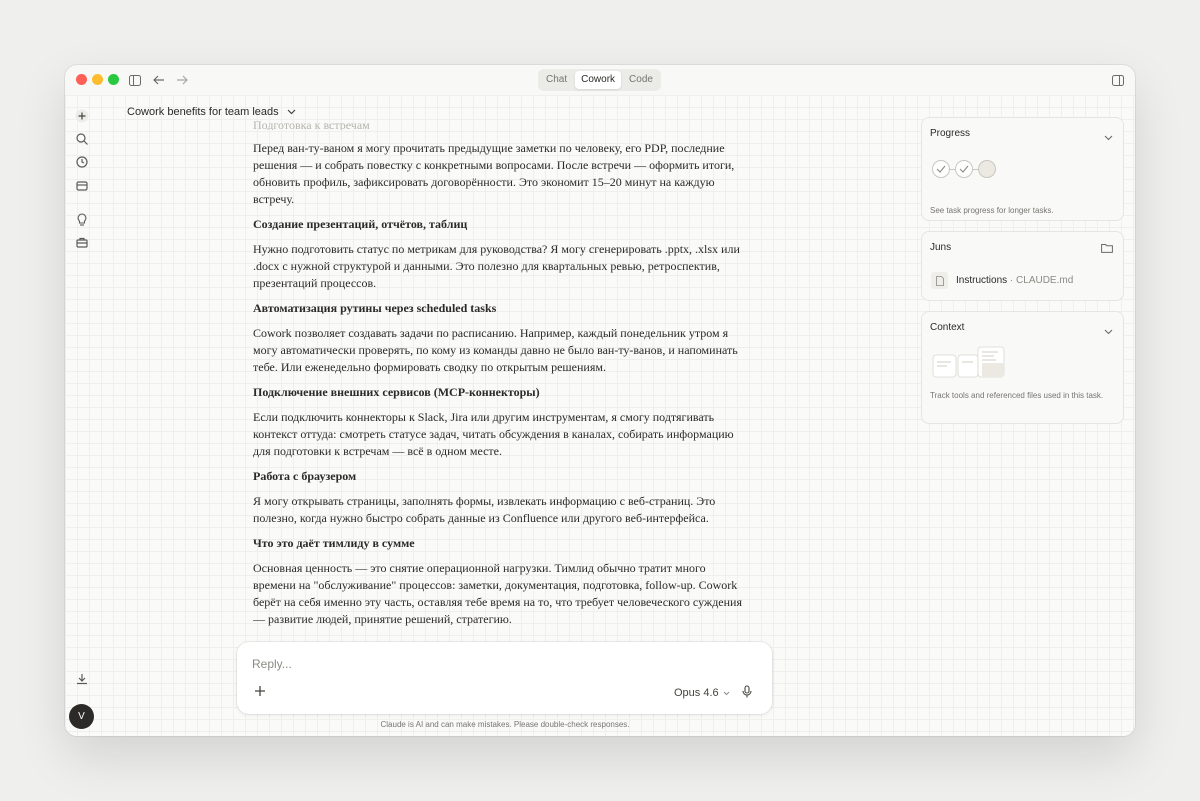 This screenshot has height=801, width=1200. What do you see at coordinates (82, 162) in the screenshot?
I see `clock-icon` at bounding box center [82, 162].